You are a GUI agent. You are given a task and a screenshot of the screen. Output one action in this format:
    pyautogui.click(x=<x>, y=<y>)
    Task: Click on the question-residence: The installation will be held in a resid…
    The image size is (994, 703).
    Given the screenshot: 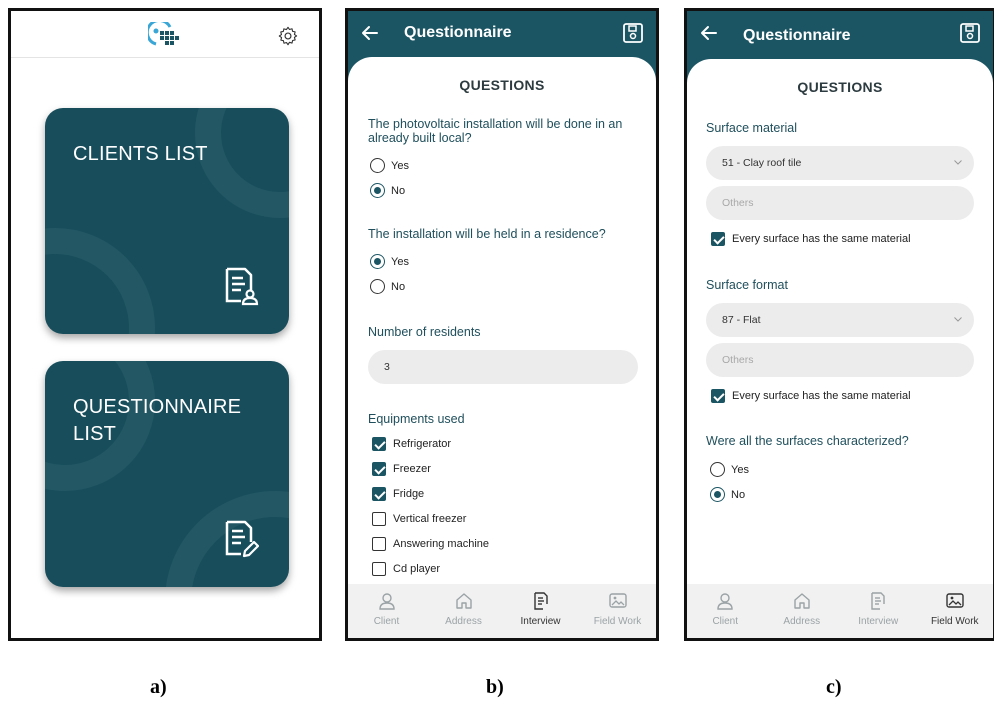 What is the action you would take?
    pyautogui.click(x=487, y=234)
    